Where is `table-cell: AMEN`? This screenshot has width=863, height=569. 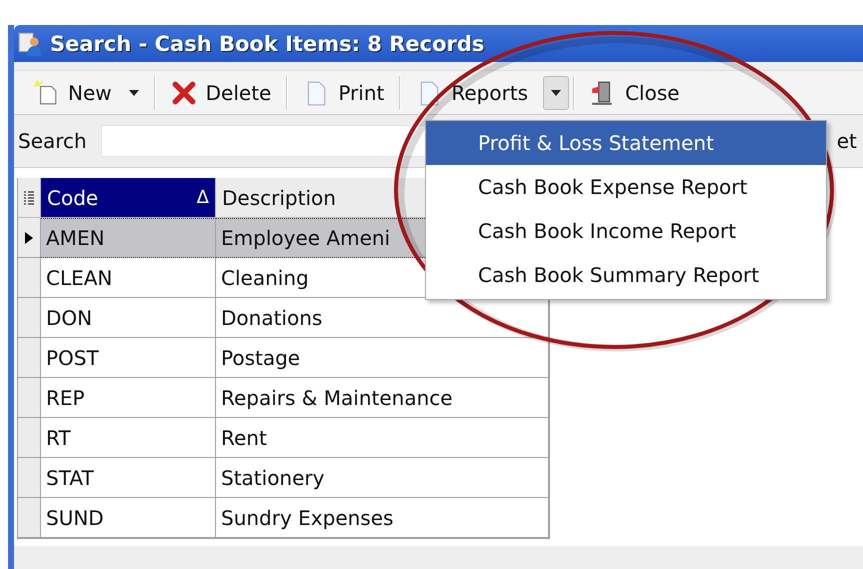
table-cell: AMEN is located at coordinates (128, 238).